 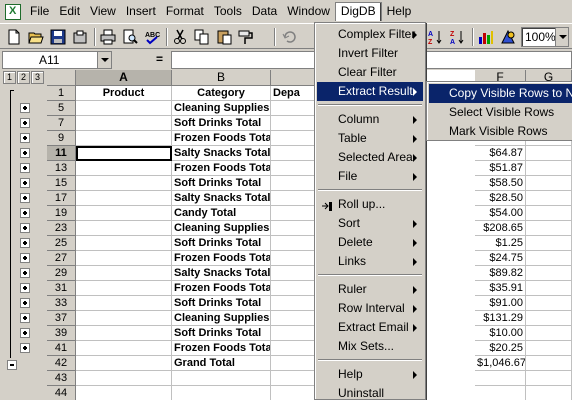 What do you see at coordinates (61, 228) in the screenshot?
I see `row-header: 23` at bounding box center [61, 228].